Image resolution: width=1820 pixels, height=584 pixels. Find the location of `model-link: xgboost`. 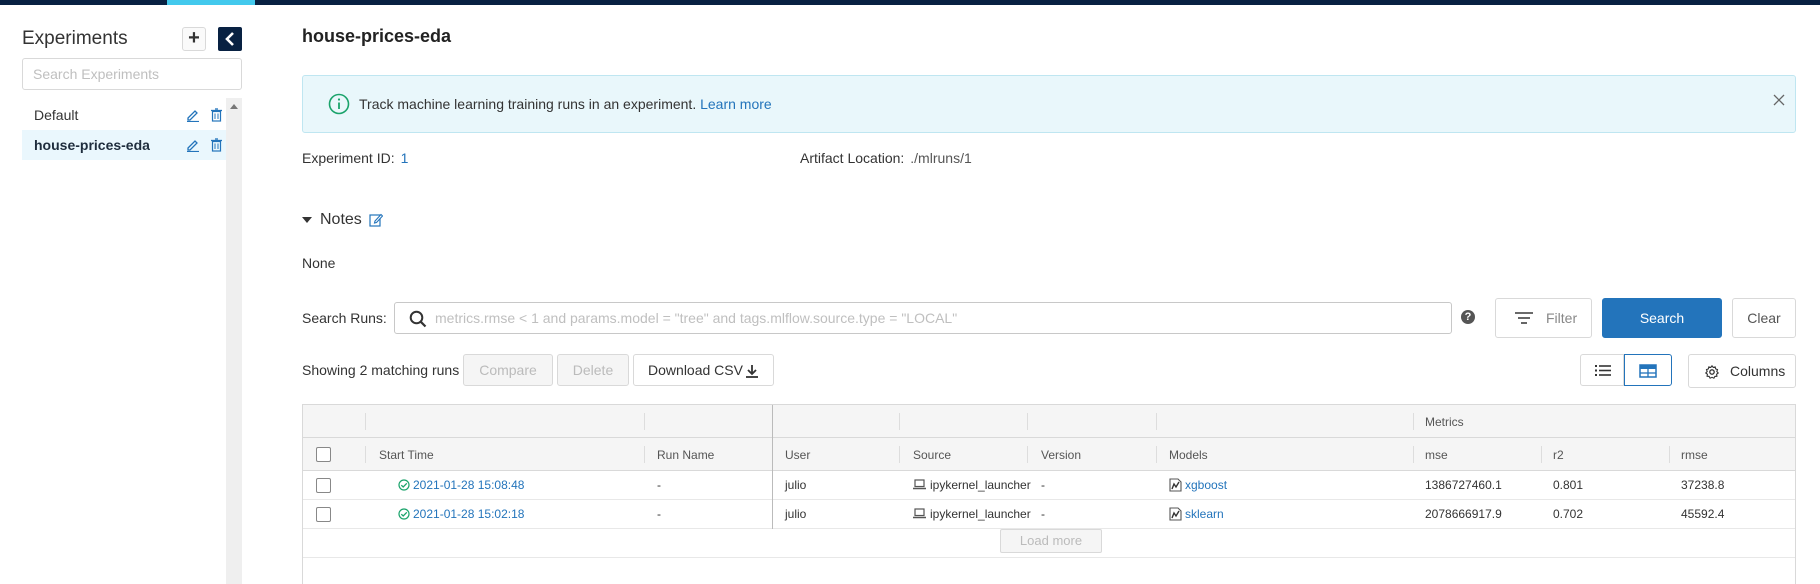

model-link: xgboost is located at coordinates (1198, 485).